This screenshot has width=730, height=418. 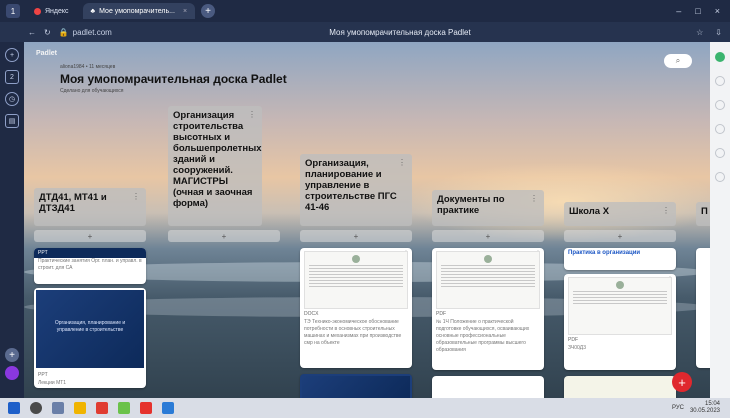 I want to click on column-header: Документы по практике ⋮, so click(x=488, y=208).